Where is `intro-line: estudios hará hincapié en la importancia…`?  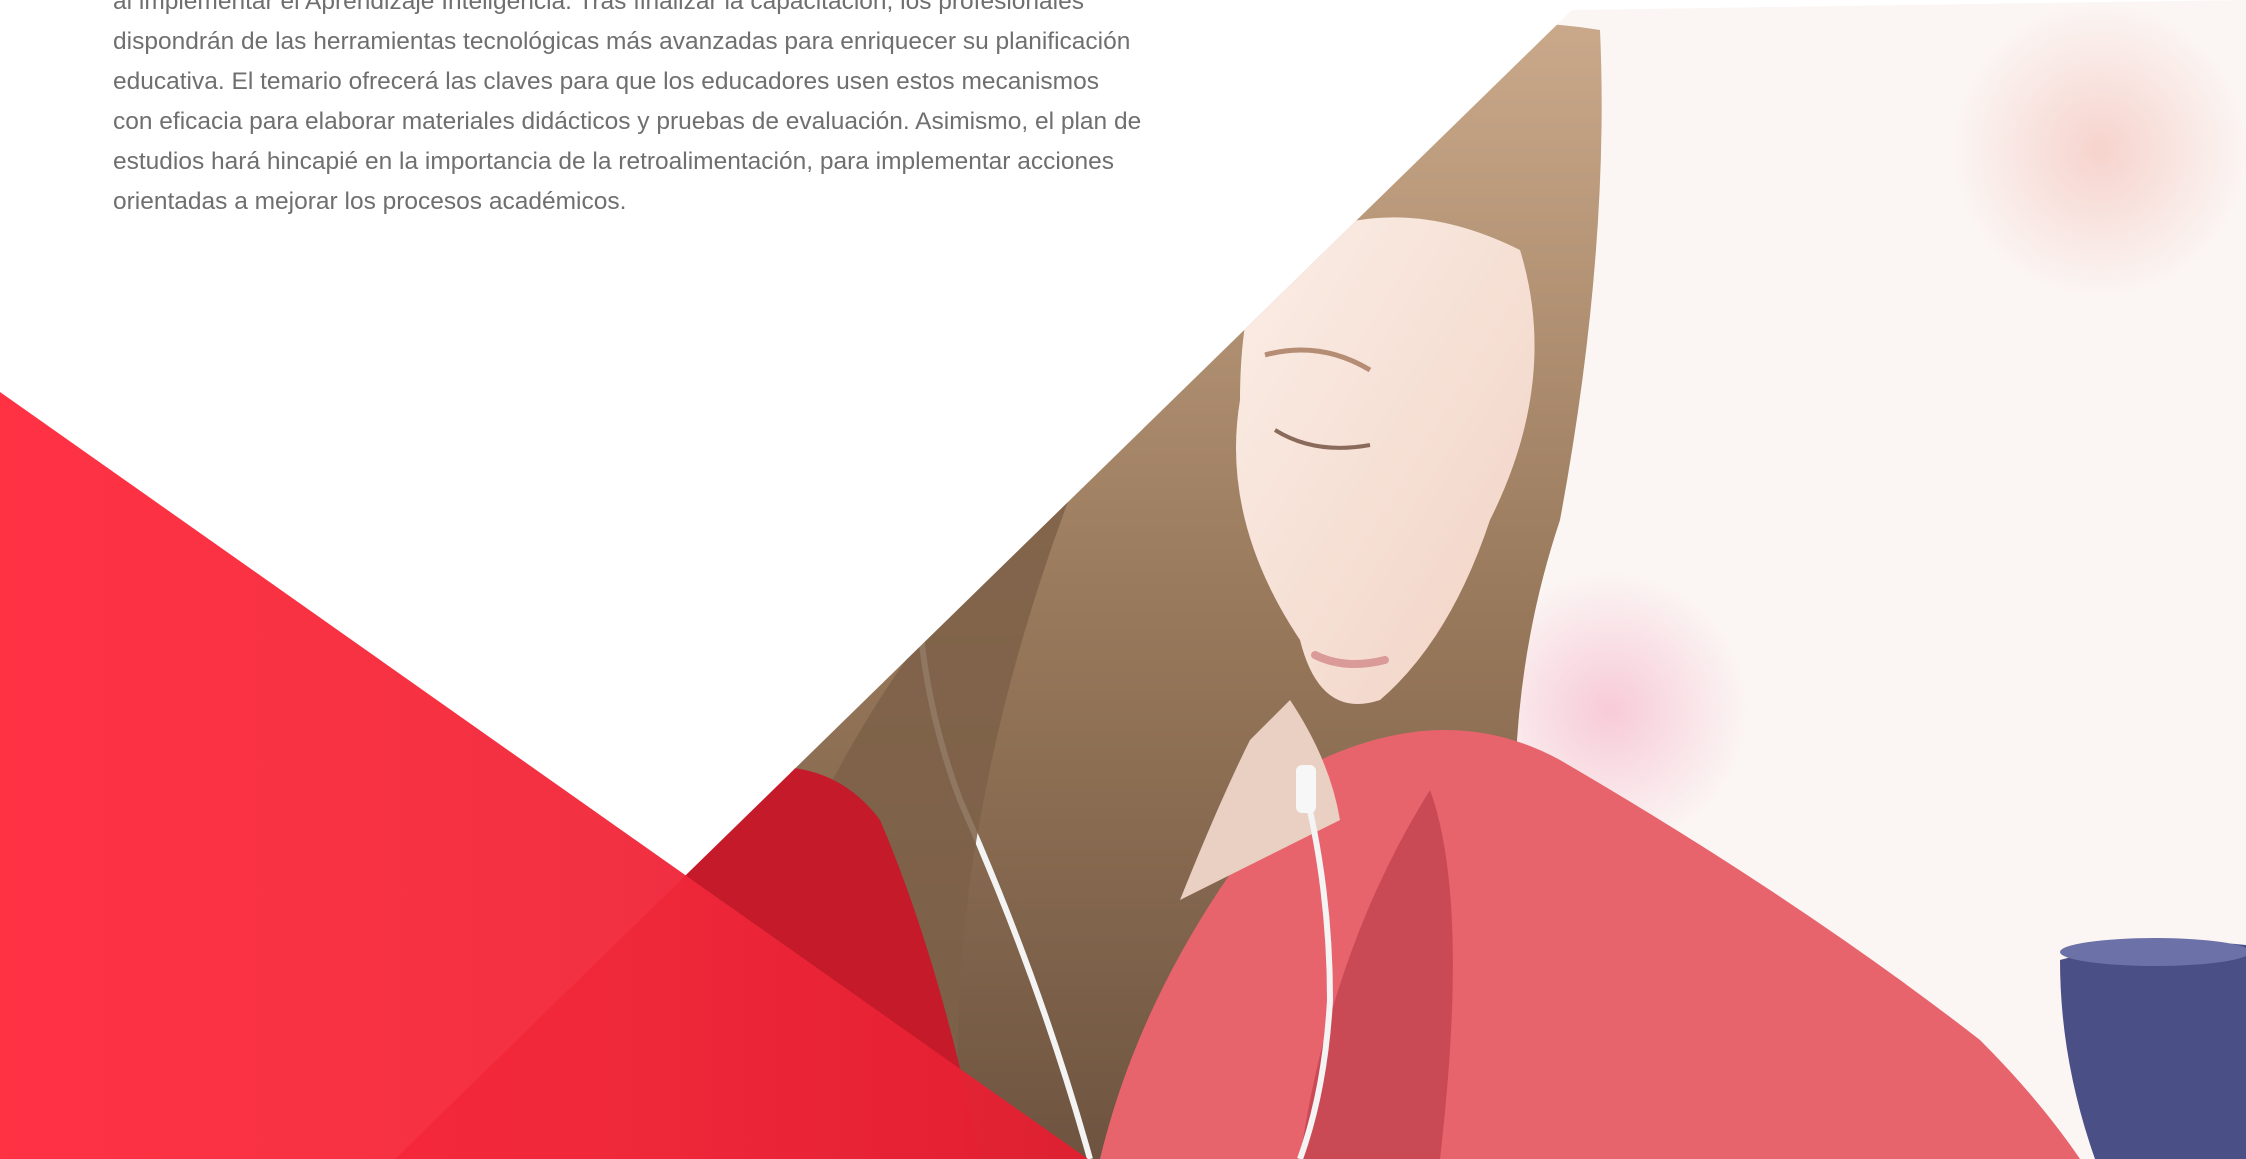
intro-line: estudios hará hincapié en la importancia… is located at coordinates (613, 161).